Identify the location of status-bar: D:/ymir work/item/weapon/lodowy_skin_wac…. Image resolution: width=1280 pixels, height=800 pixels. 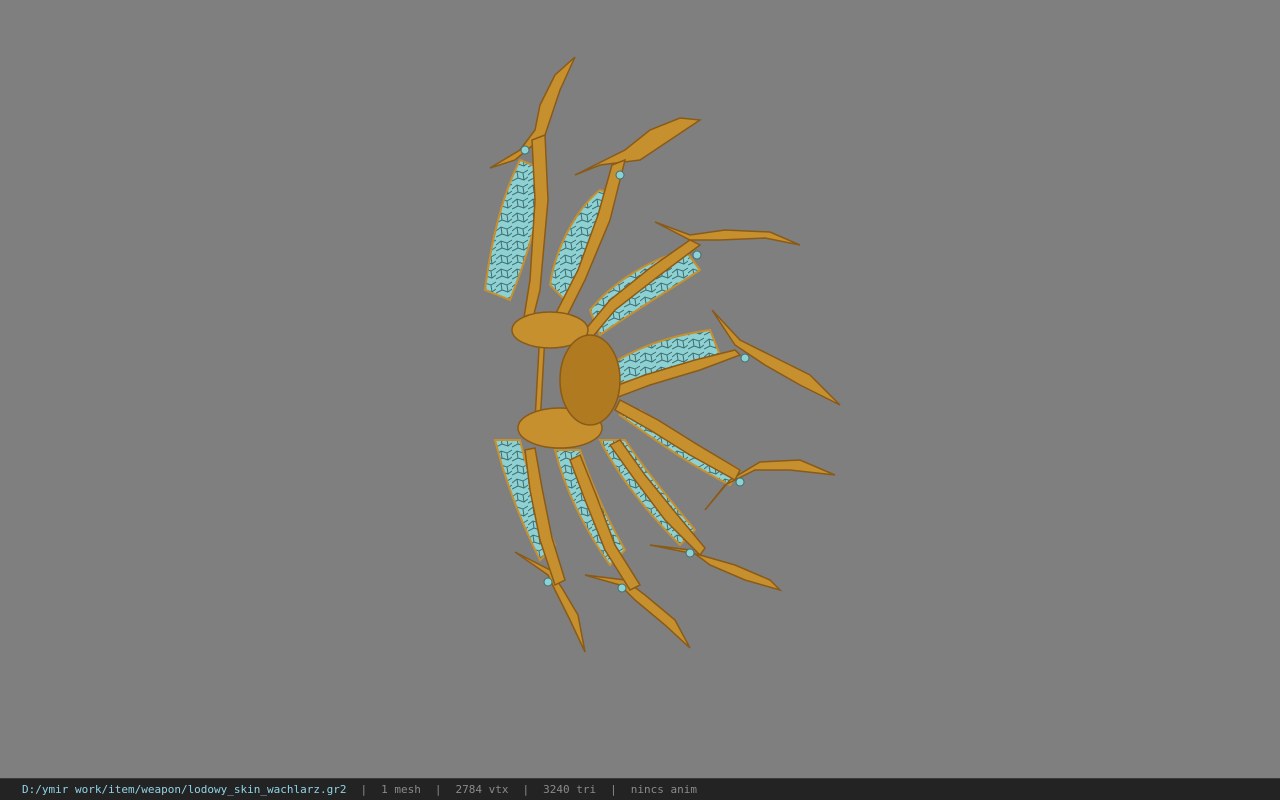
(640, 789).